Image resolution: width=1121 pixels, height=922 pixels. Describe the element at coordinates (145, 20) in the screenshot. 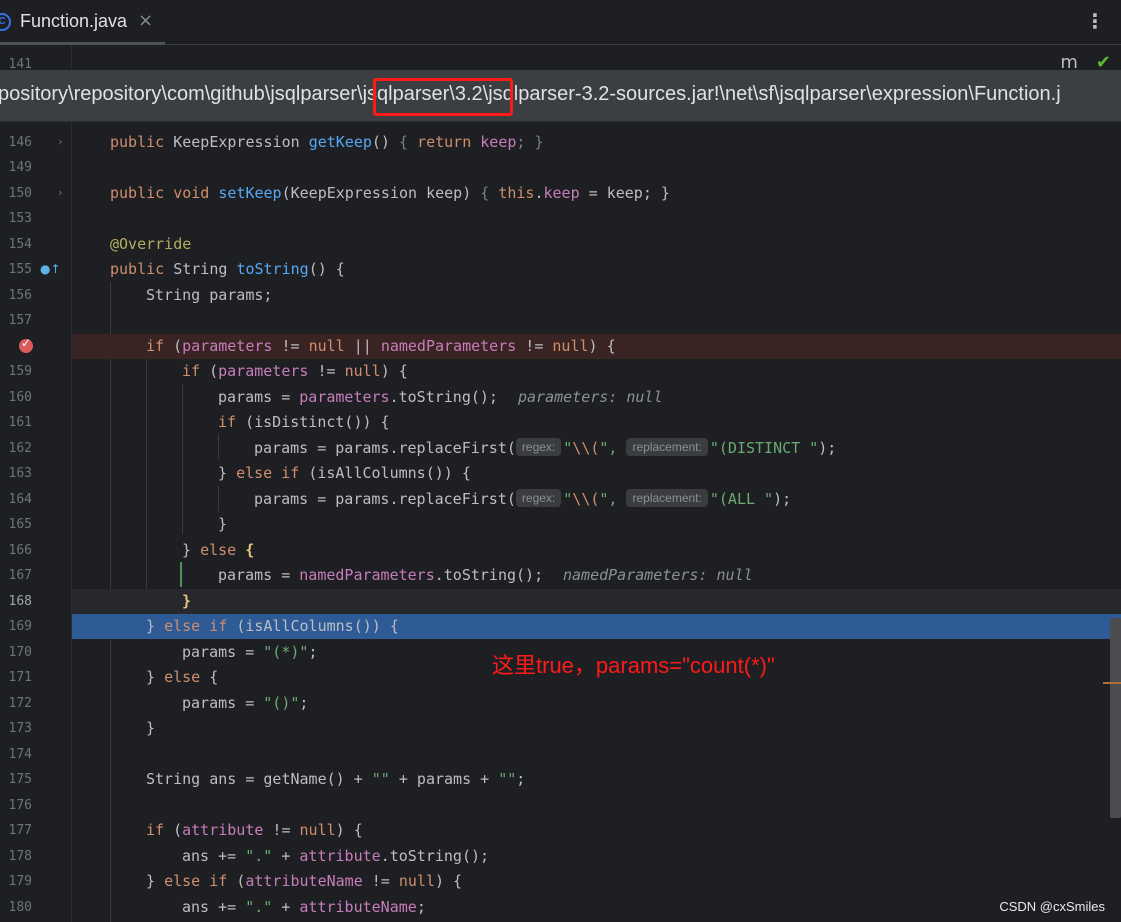

I see `close-icon: ×` at that location.